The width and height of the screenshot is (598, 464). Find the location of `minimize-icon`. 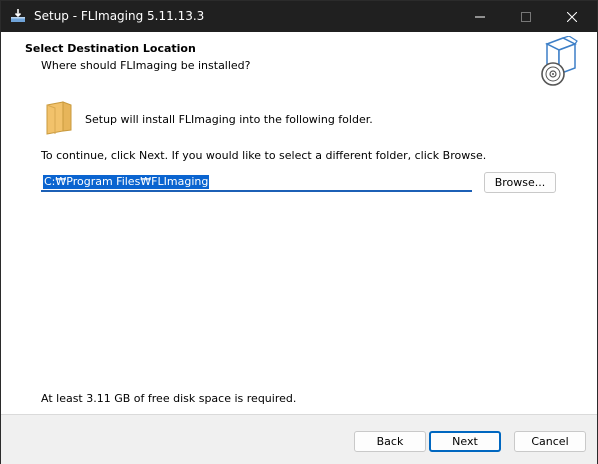

minimize-icon is located at coordinates (480, 16).